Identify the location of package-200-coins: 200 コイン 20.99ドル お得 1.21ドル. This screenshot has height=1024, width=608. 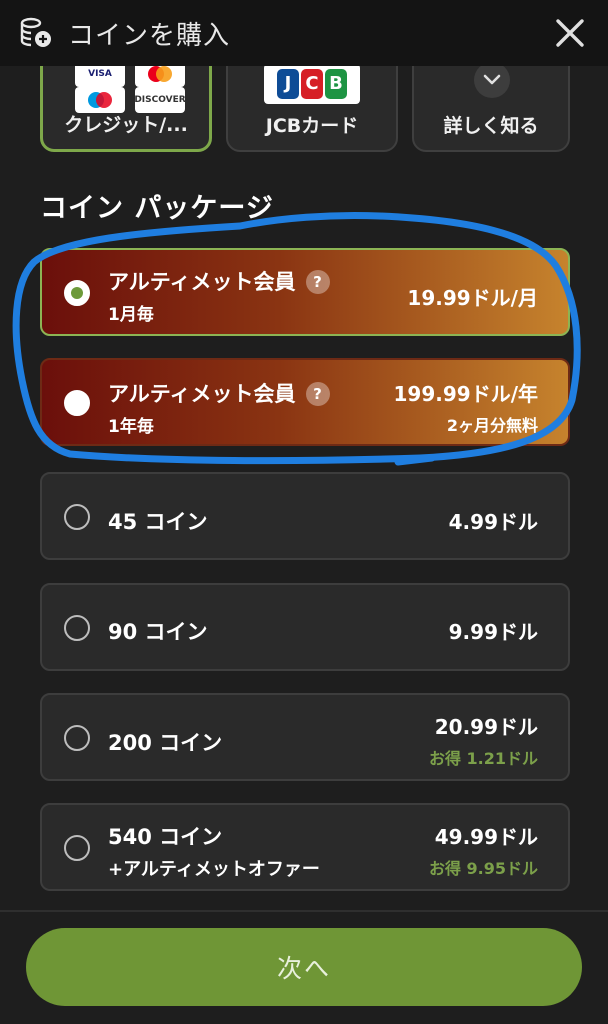
(305, 737).